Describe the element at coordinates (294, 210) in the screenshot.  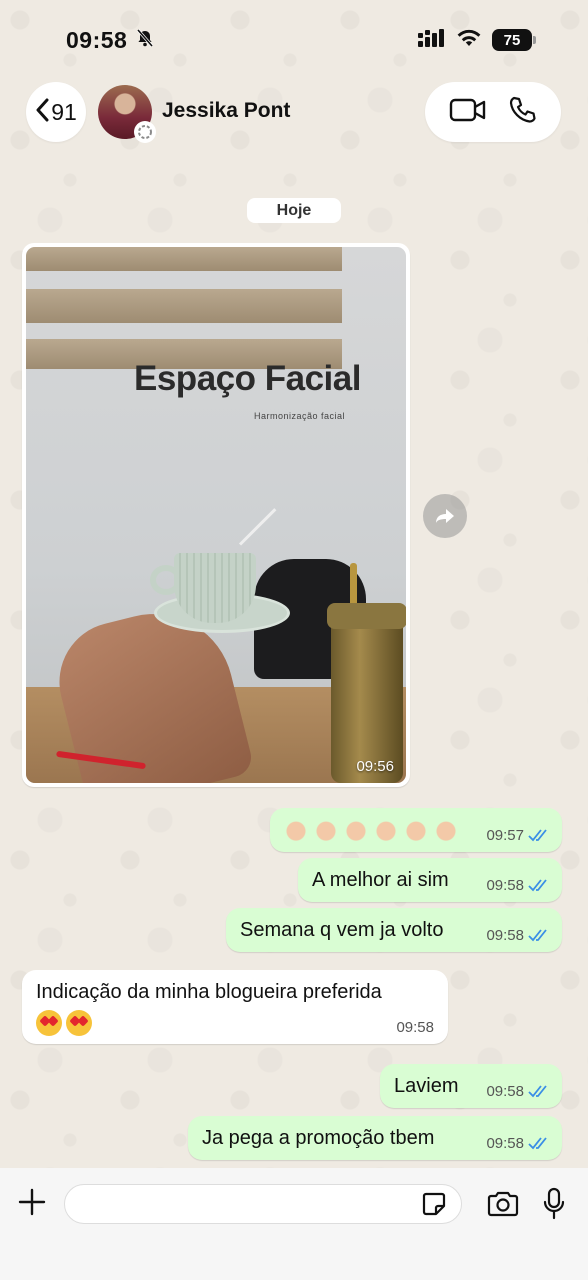
I see `date-separator: Hoje` at that location.